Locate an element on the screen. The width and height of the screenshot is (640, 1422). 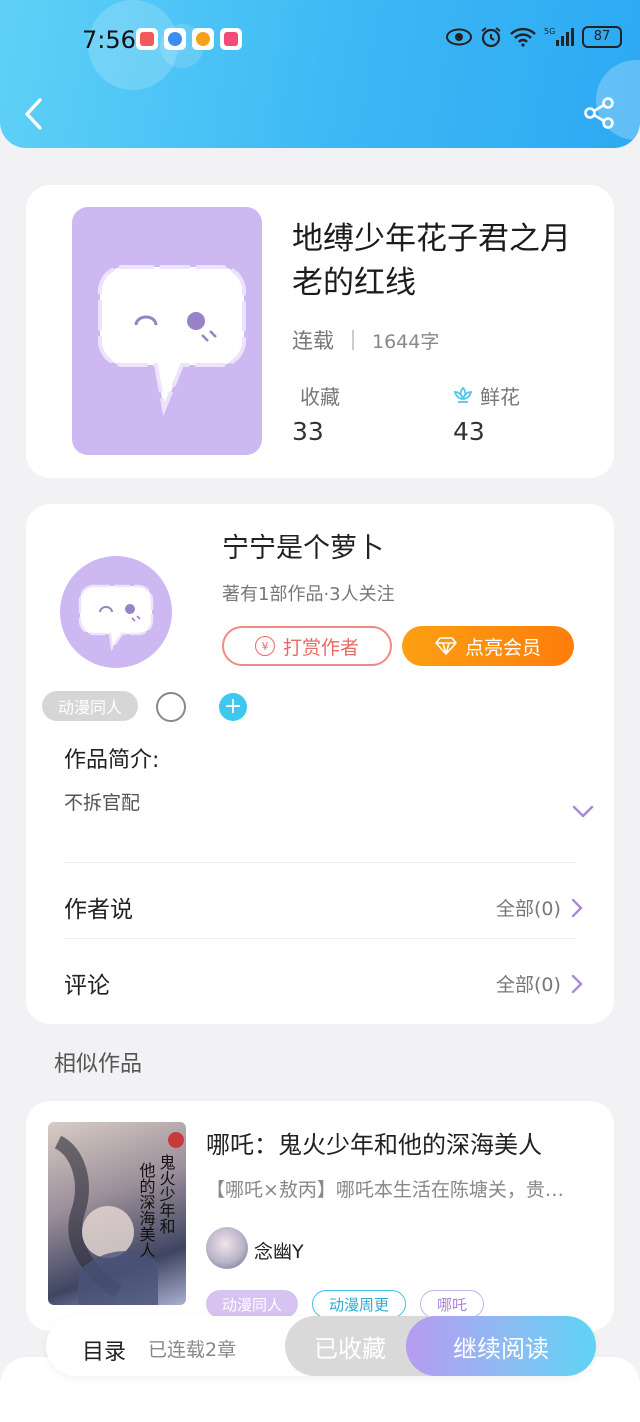
similar-book-tags: 动漫同人 动漫周更 哪吒 is located at coordinates (345, 1304).